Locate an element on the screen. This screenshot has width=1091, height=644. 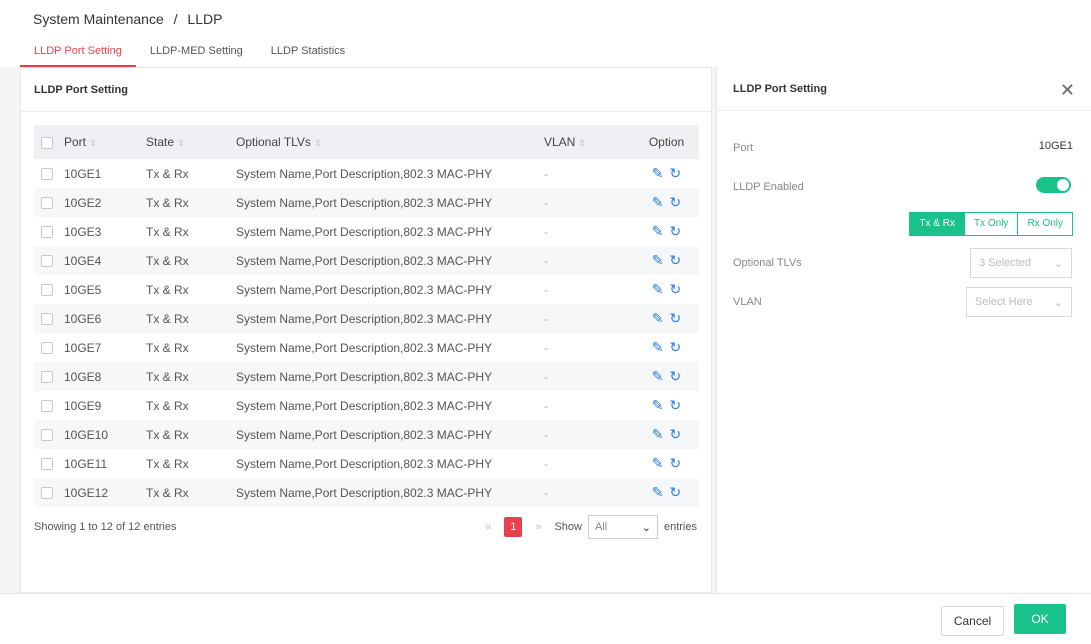
mode-tx-only-button: Tx Only is located at coordinates (990, 224).